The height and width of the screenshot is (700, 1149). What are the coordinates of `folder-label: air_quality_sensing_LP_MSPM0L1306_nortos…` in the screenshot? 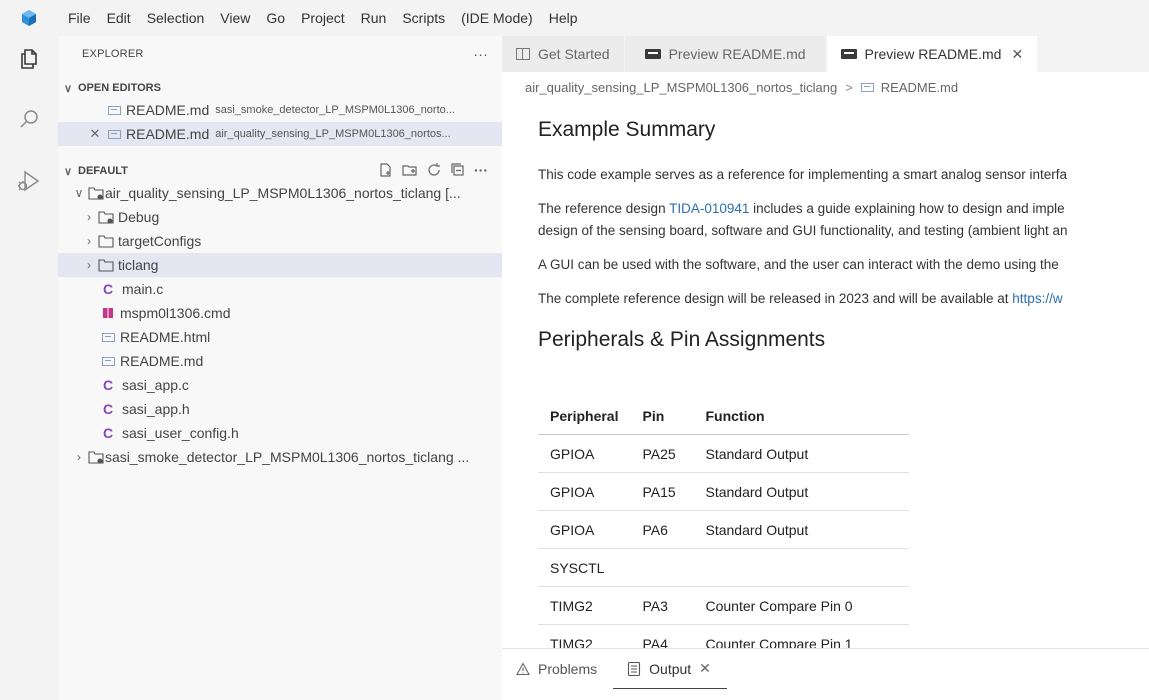 It's located at (283, 193).